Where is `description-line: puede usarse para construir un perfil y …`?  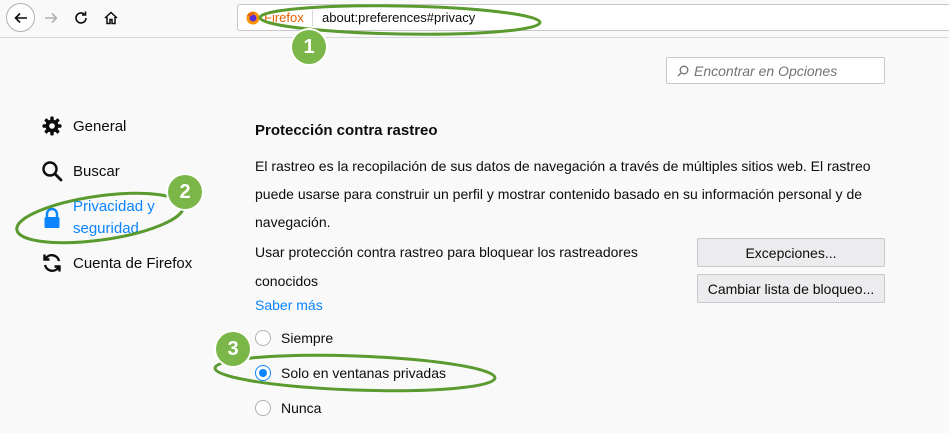
description-line: puede usarse para construir un perfil y … is located at coordinates (559, 194).